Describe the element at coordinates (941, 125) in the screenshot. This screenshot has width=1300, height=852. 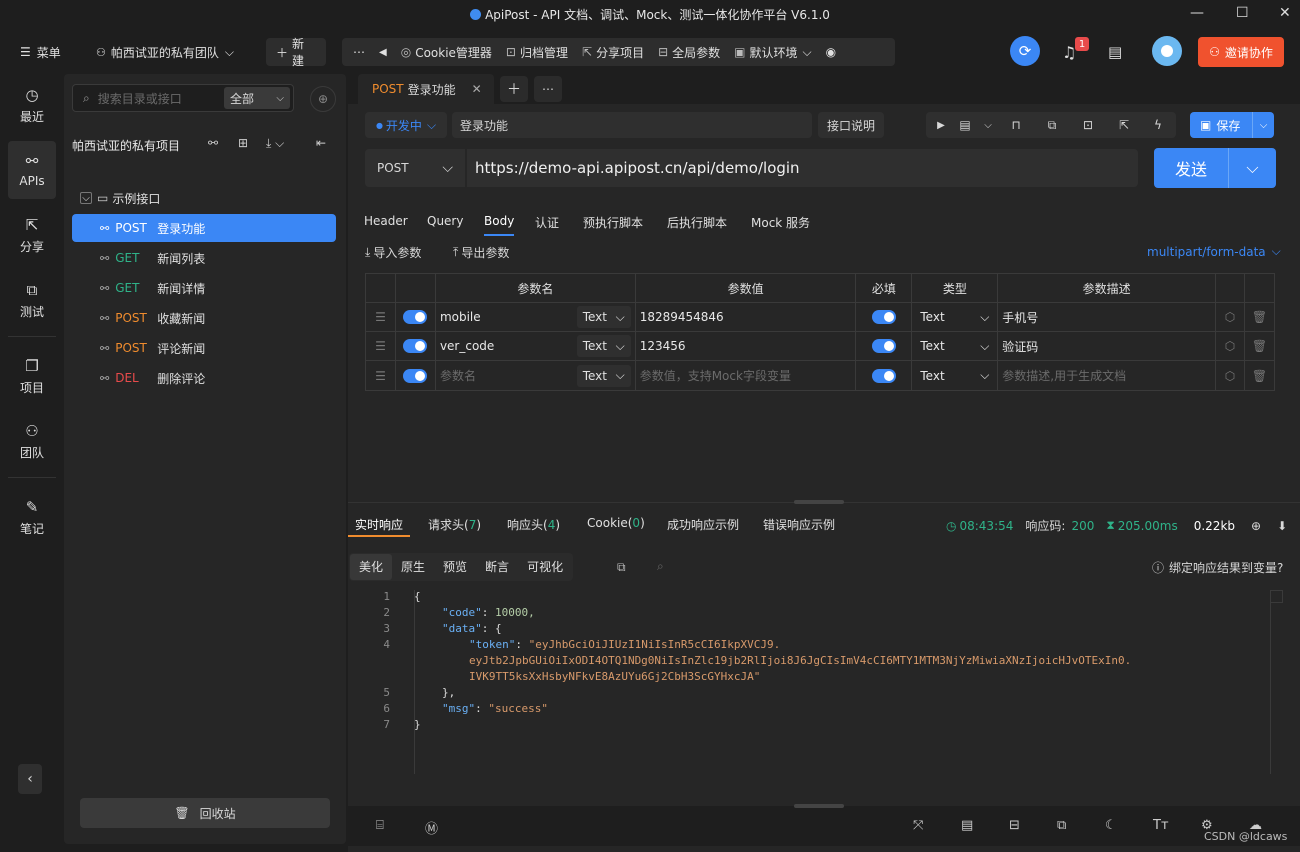
I see `play-icon: ▶` at that location.